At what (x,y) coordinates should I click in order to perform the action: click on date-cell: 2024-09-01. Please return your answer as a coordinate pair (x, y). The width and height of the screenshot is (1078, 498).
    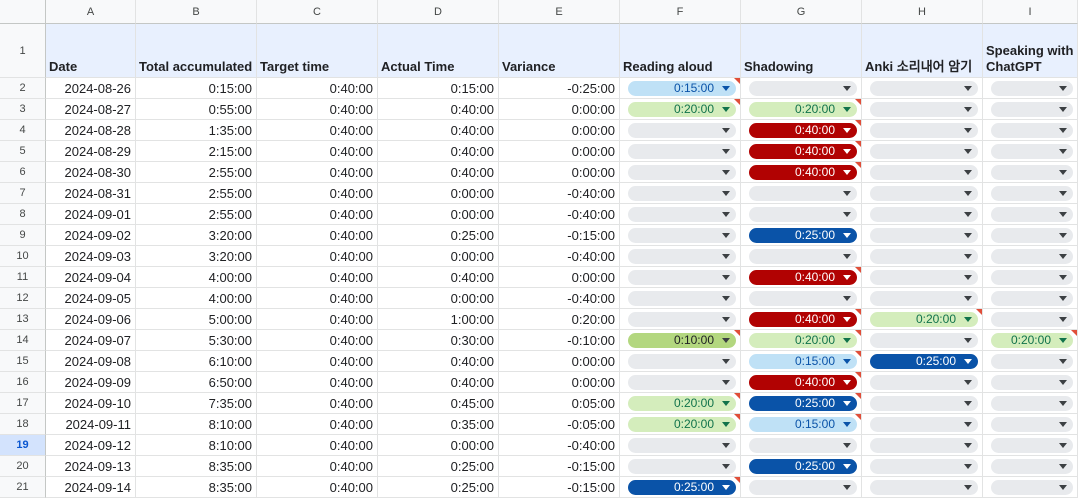
    Looking at the image, I should click on (91, 214).